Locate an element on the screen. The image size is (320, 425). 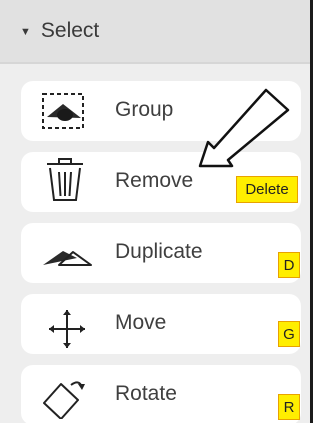
move-arrows-icon is located at coordinates (65, 323).